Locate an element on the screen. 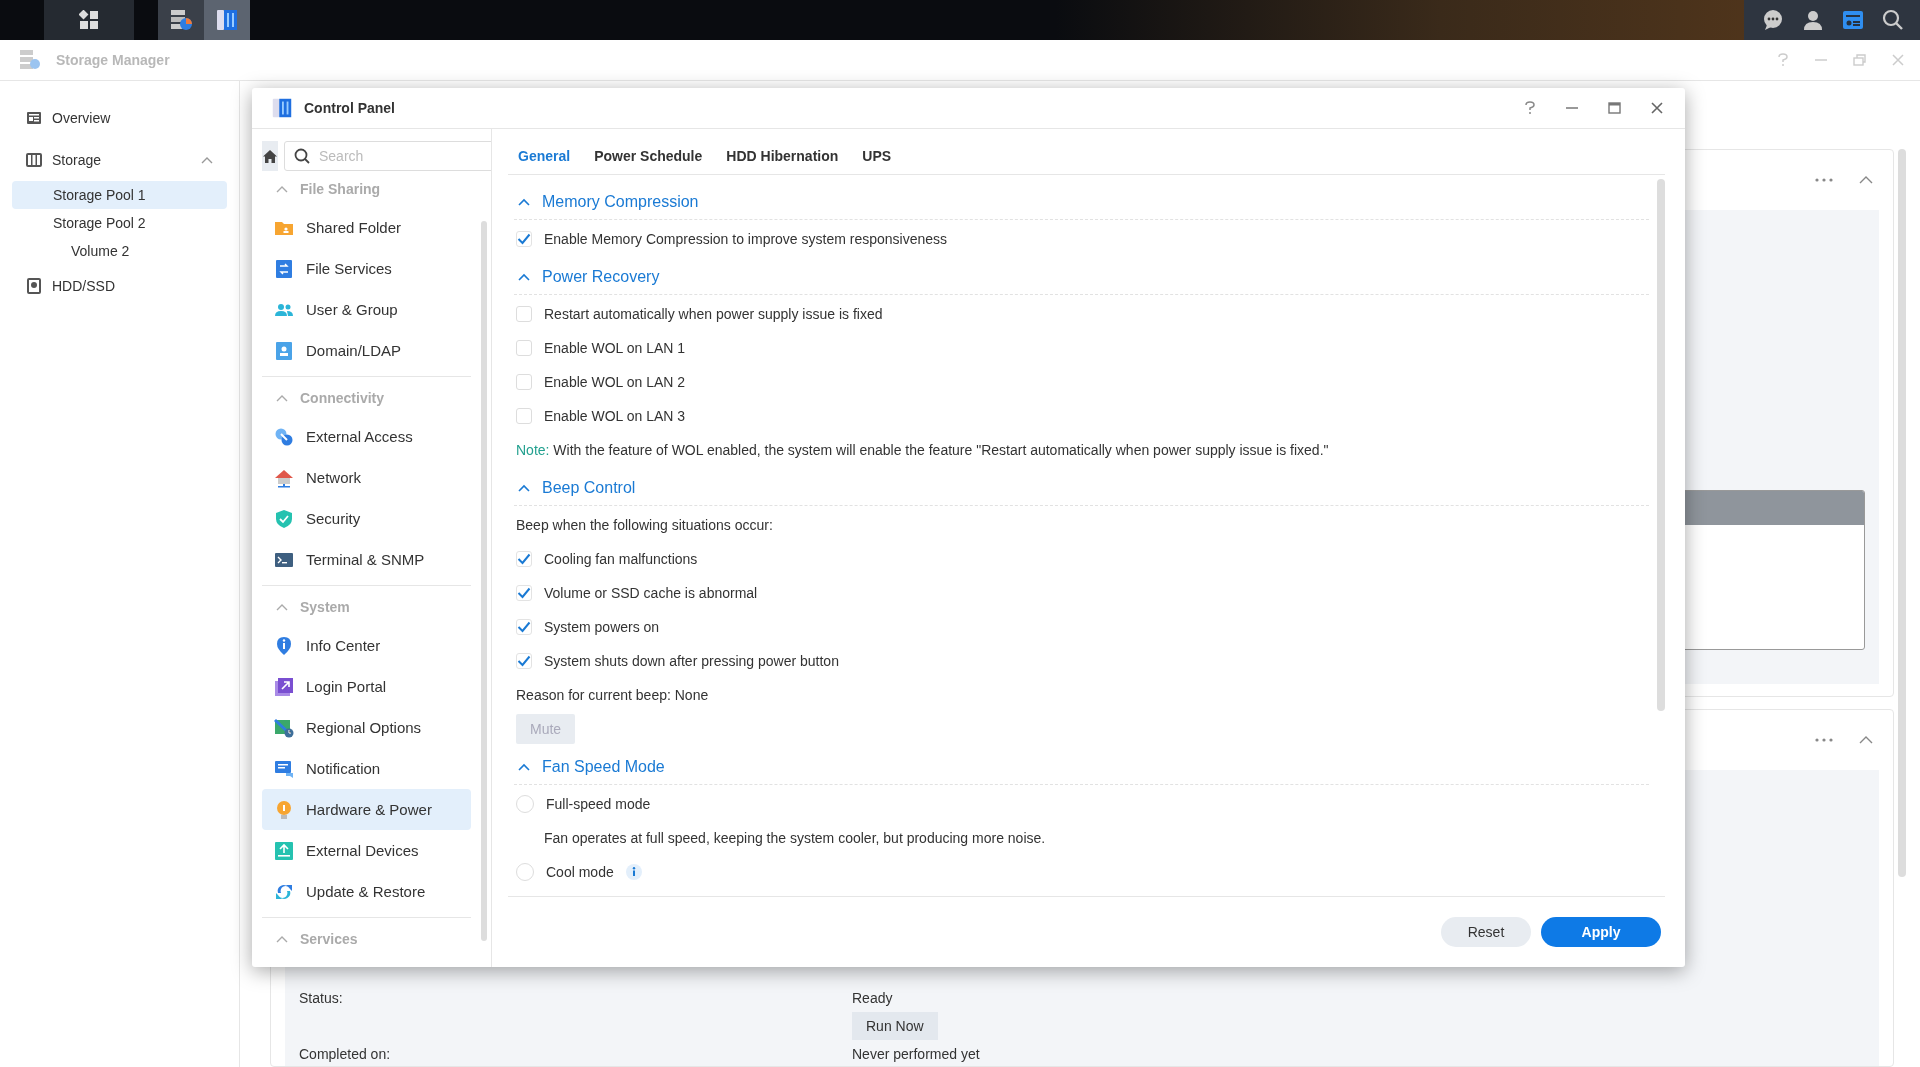 The image size is (1920, 1067). sidebar-item: Storage is located at coordinates (119, 160).